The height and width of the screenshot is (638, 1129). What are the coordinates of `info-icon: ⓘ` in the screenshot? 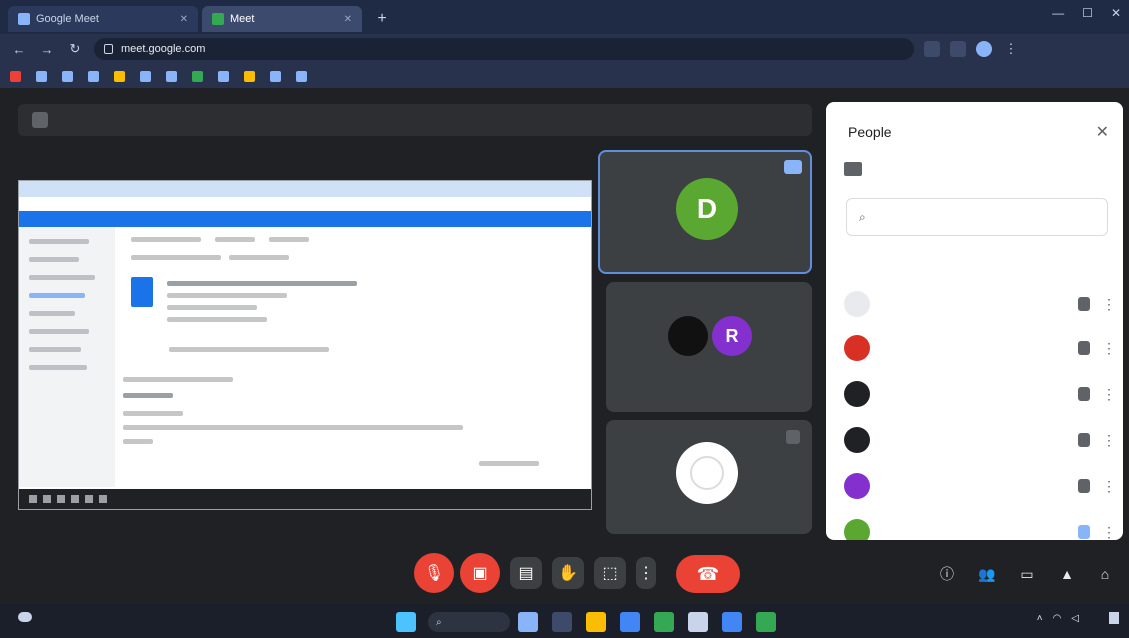 It's located at (947, 574).